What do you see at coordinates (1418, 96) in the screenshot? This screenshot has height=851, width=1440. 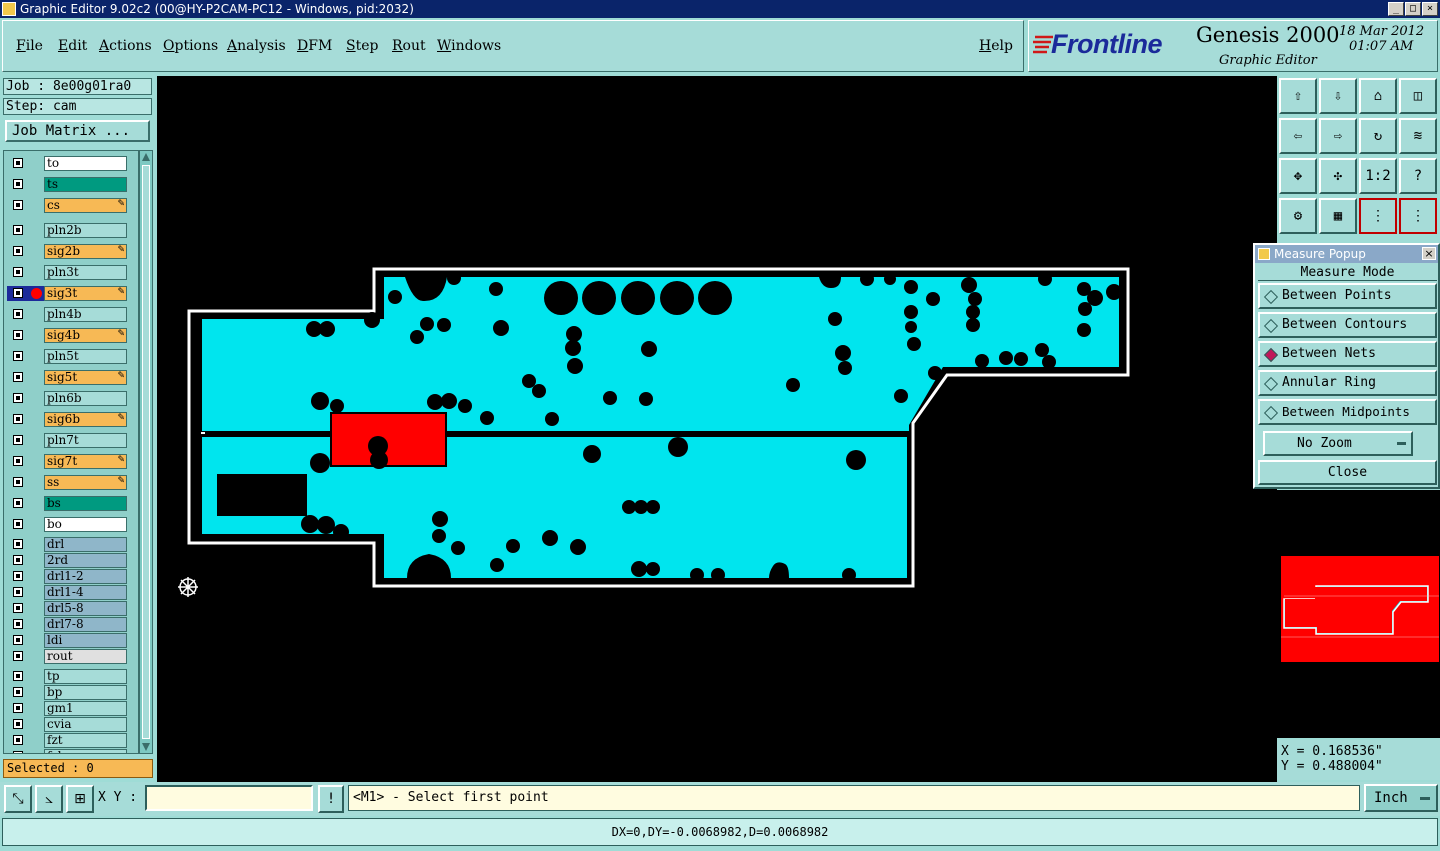 I see `view-split-icon: ◫` at bounding box center [1418, 96].